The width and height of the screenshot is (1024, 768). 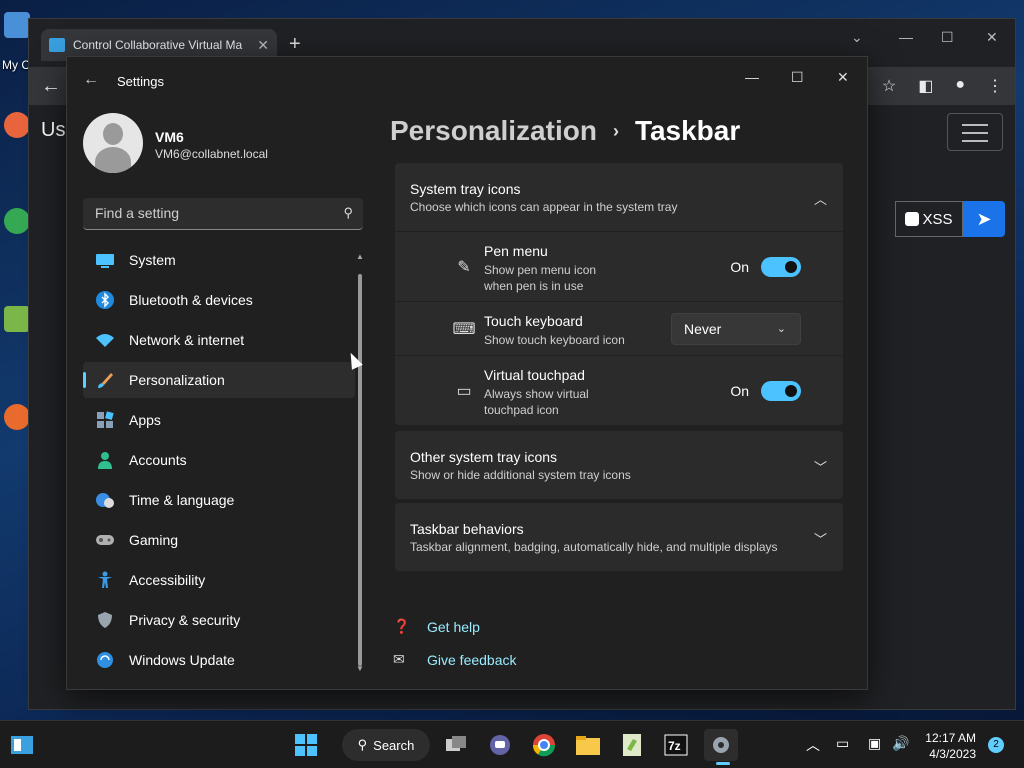 I want to click on new-tab-button: +, so click(x=295, y=44).